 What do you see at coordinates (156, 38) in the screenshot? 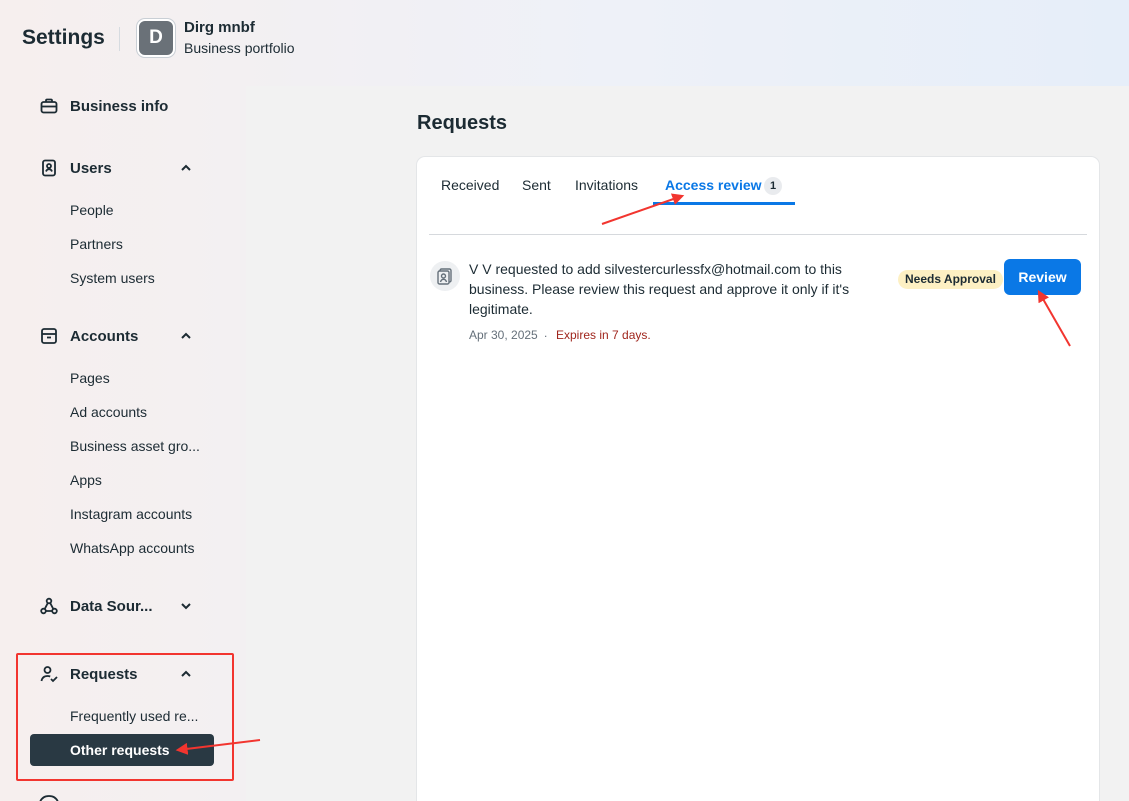
I see `business-avatar: D` at bounding box center [156, 38].